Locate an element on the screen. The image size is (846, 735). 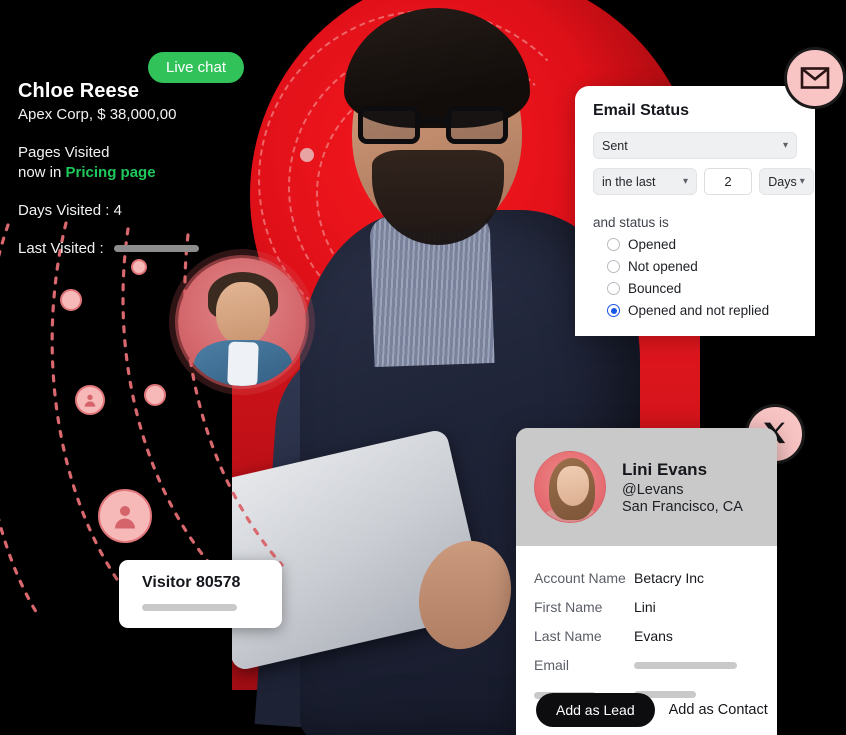
radio-label: Bounced is located at coordinates (655, 288).